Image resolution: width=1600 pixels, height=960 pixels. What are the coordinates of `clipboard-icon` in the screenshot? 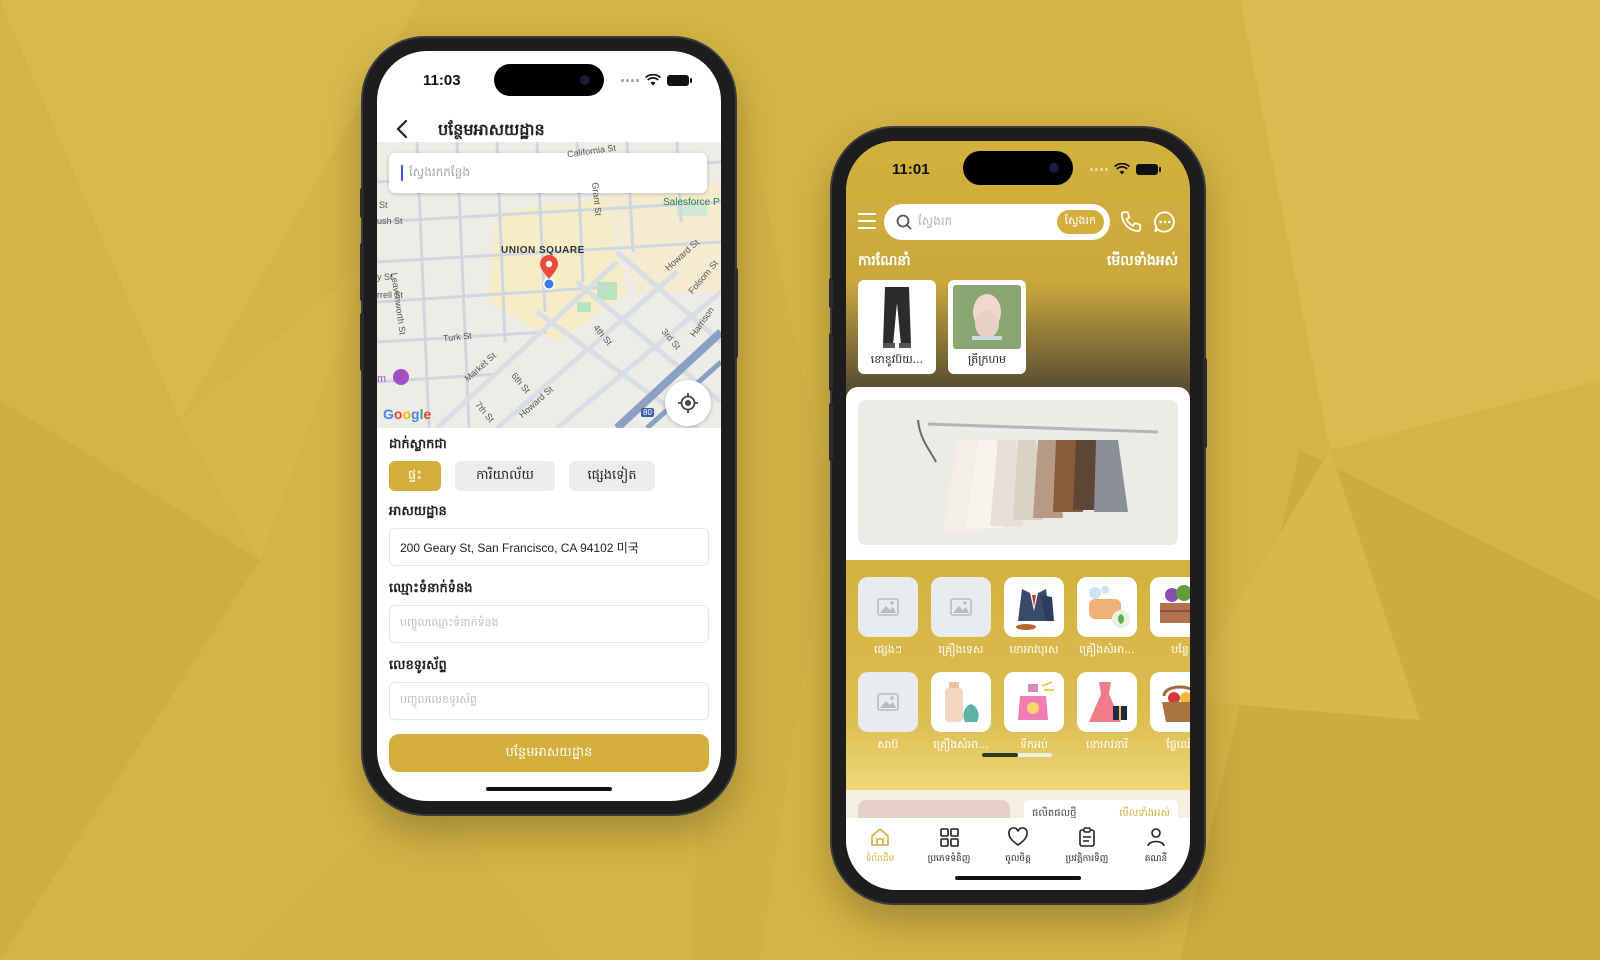 It's located at (1087, 837).